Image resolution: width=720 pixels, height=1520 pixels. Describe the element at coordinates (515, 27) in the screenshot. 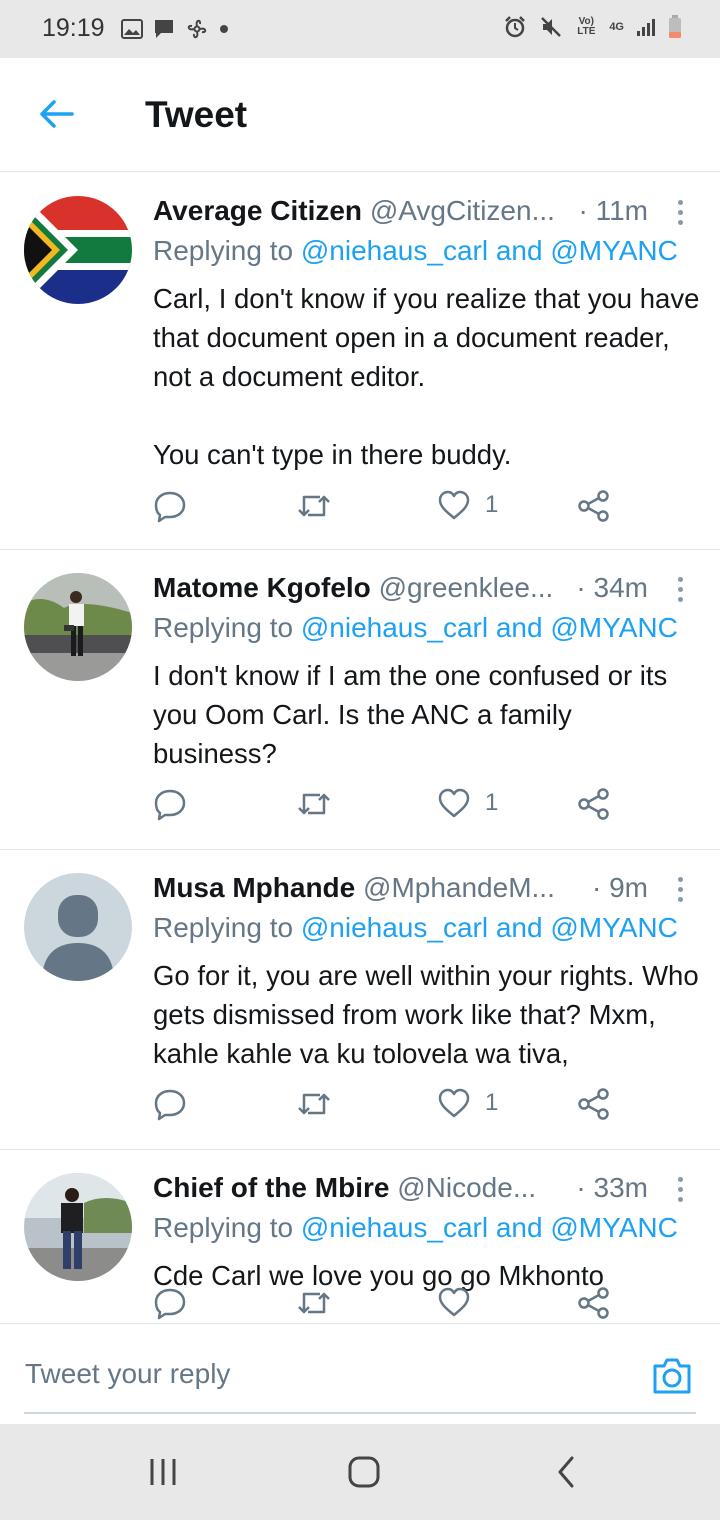

I see `alarm-icon` at that location.